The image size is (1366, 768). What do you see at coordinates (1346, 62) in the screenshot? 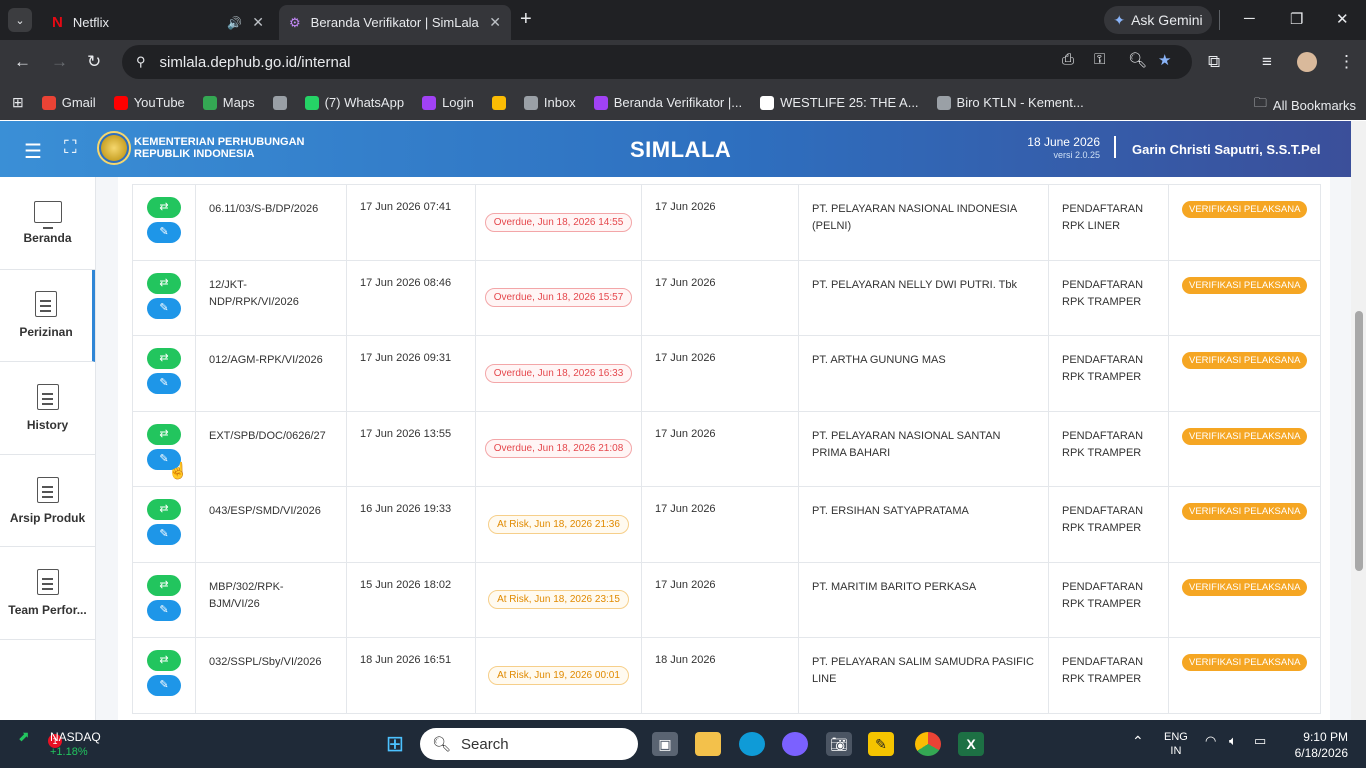
I see `more-menu-icon: ⋮` at bounding box center [1346, 62].